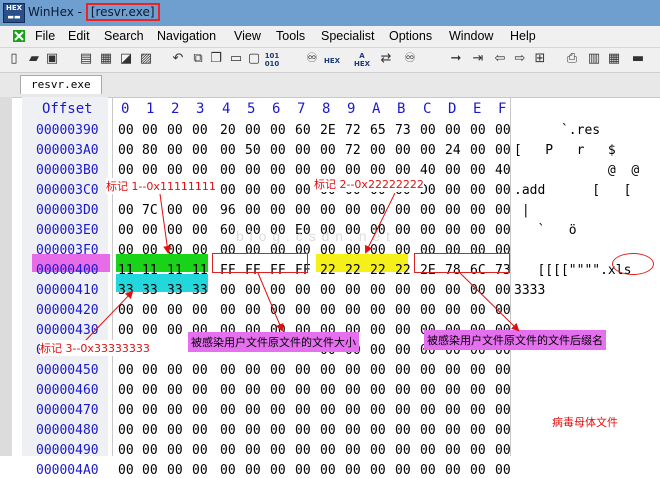 The height and width of the screenshot is (478, 660). I want to click on mark1-arrow, so click(165, 223).